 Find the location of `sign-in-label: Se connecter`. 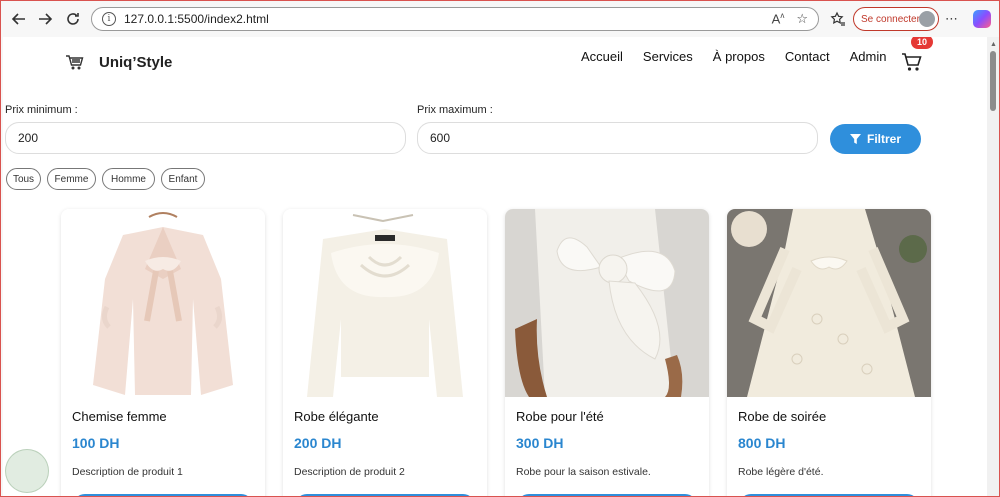

sign-in-label: Se connecter is located at coordinates (890, 19).